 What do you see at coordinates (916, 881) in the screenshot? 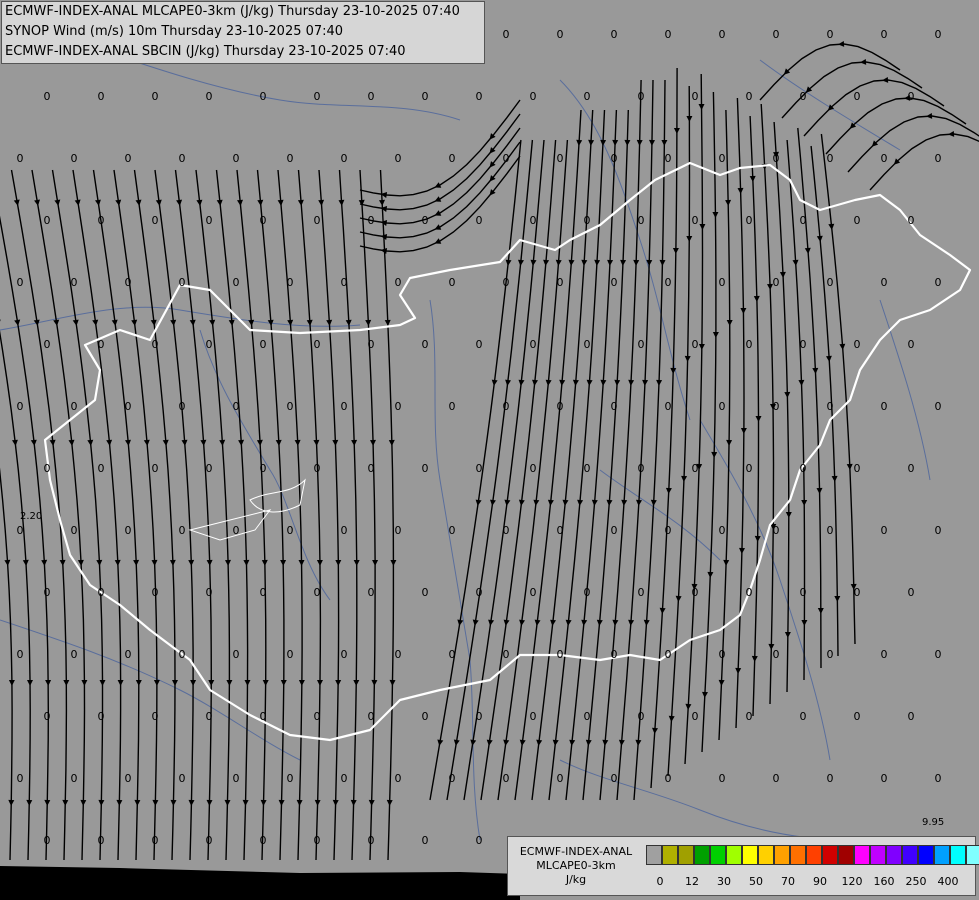
I see `legend-tick-label: 250` at bounding box center [916, 881].